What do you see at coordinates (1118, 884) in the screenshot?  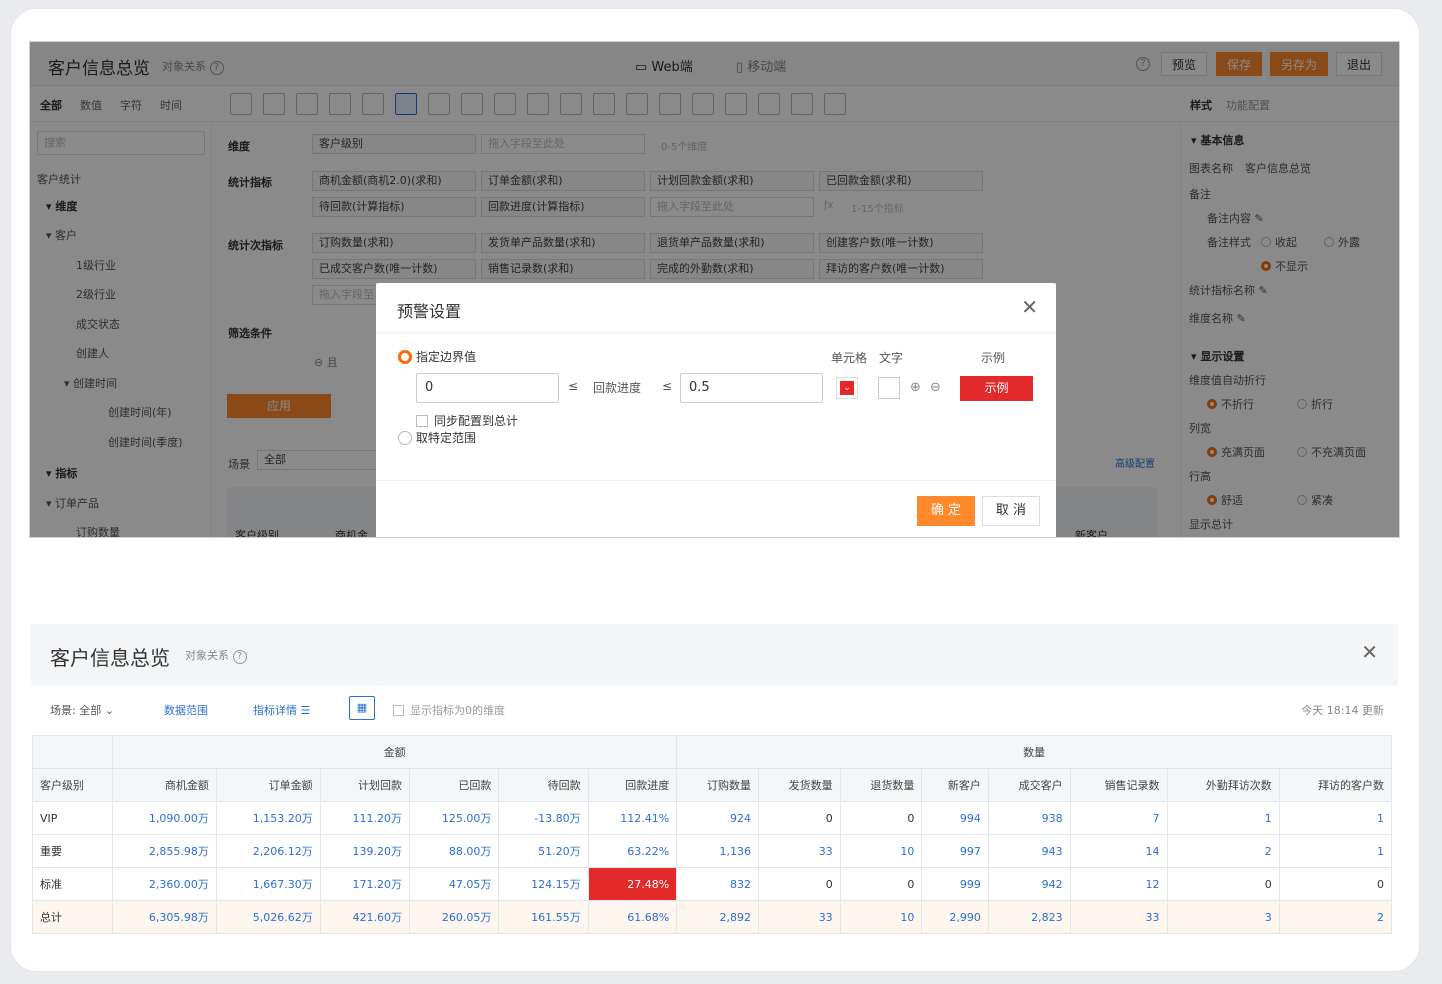 I see `table-cell: 12` at bounding box center [1118, 884].